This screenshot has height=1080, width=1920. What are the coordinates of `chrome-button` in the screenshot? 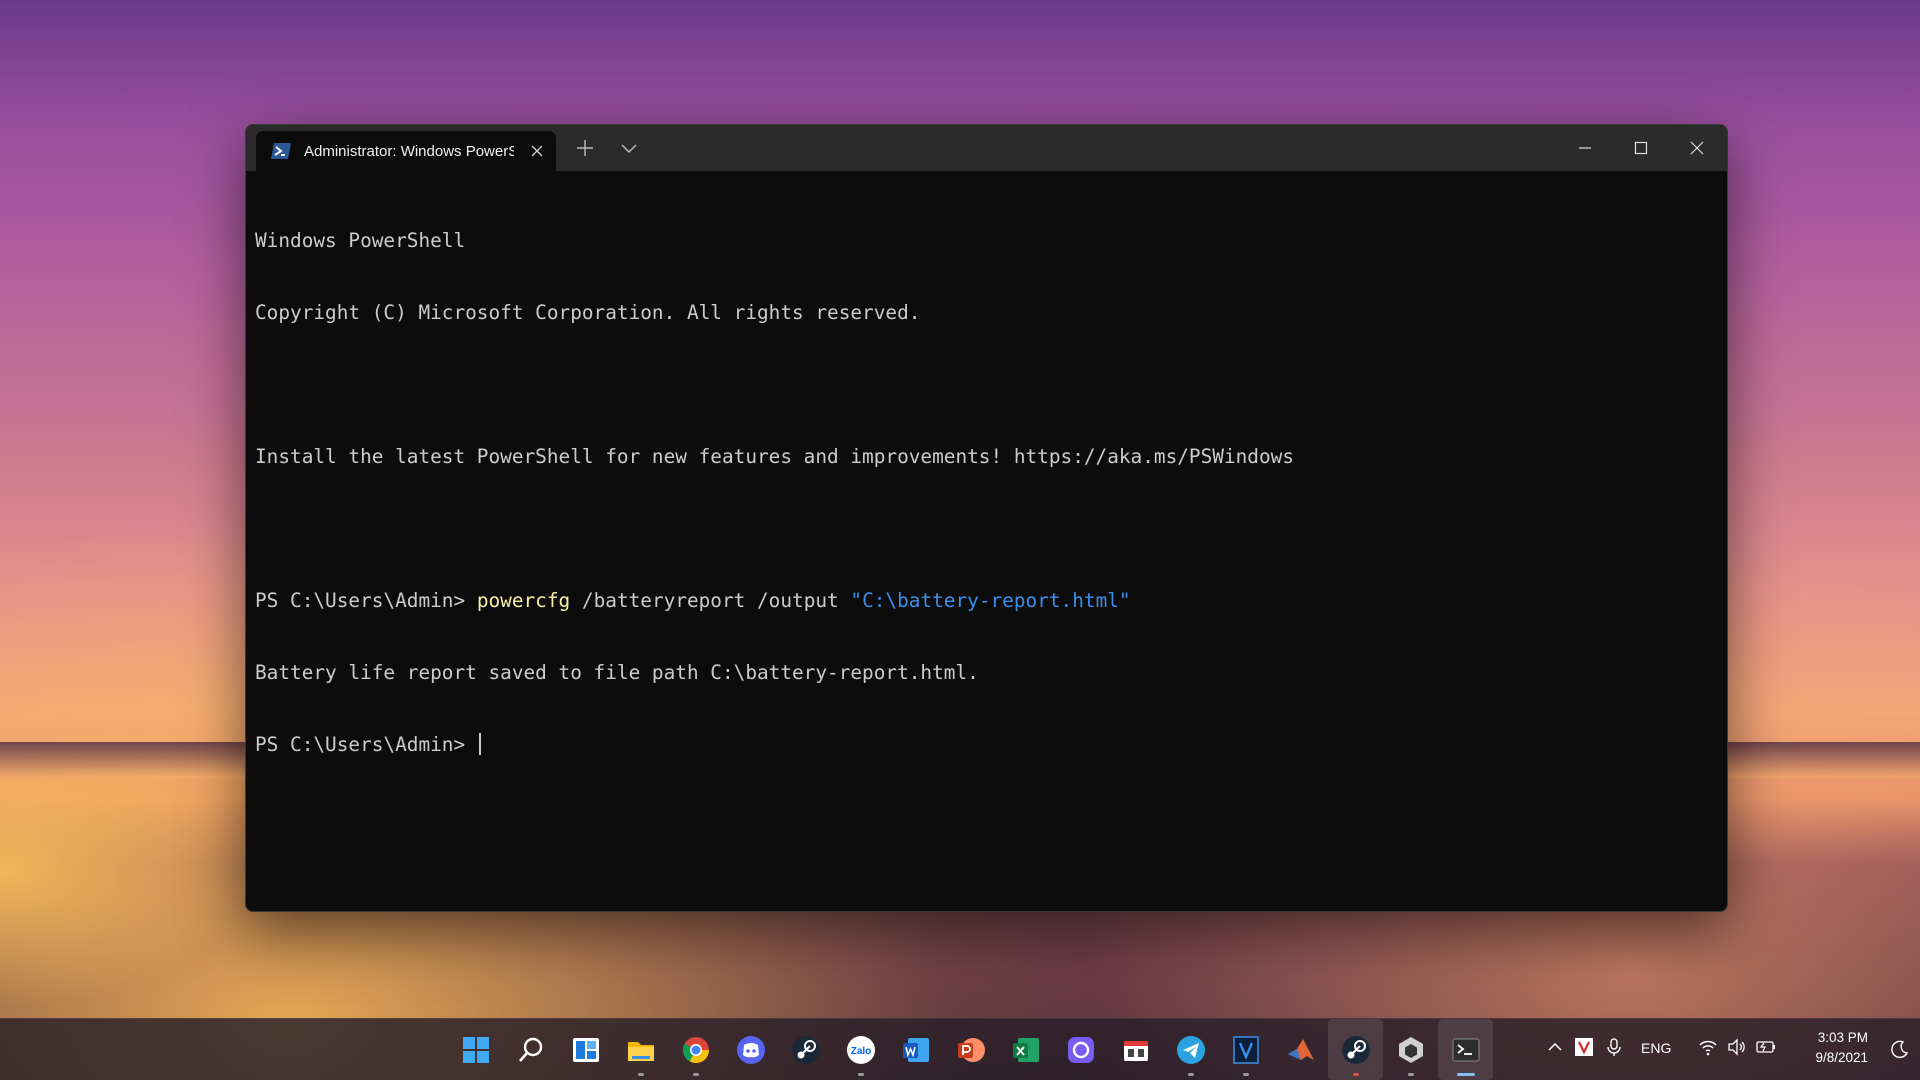 It's located at (695, 1049).